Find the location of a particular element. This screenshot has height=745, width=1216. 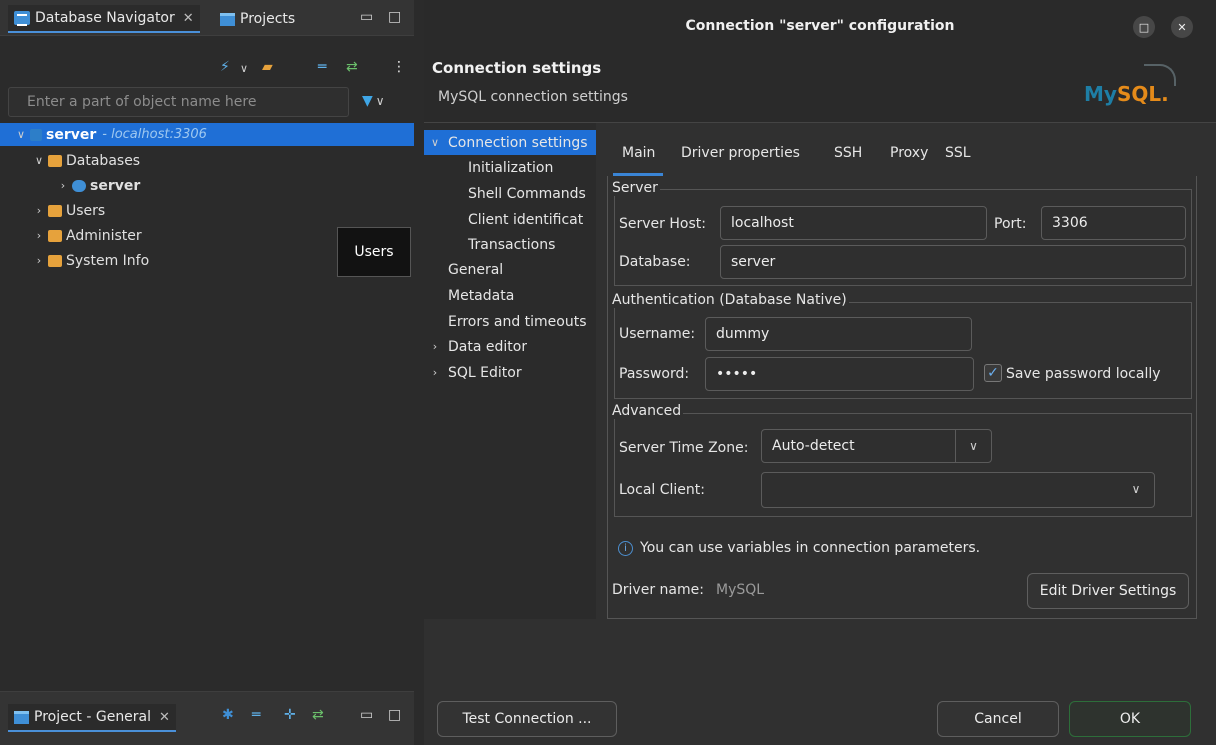

header-title: Connection settings is located at coordinates (517, 68).